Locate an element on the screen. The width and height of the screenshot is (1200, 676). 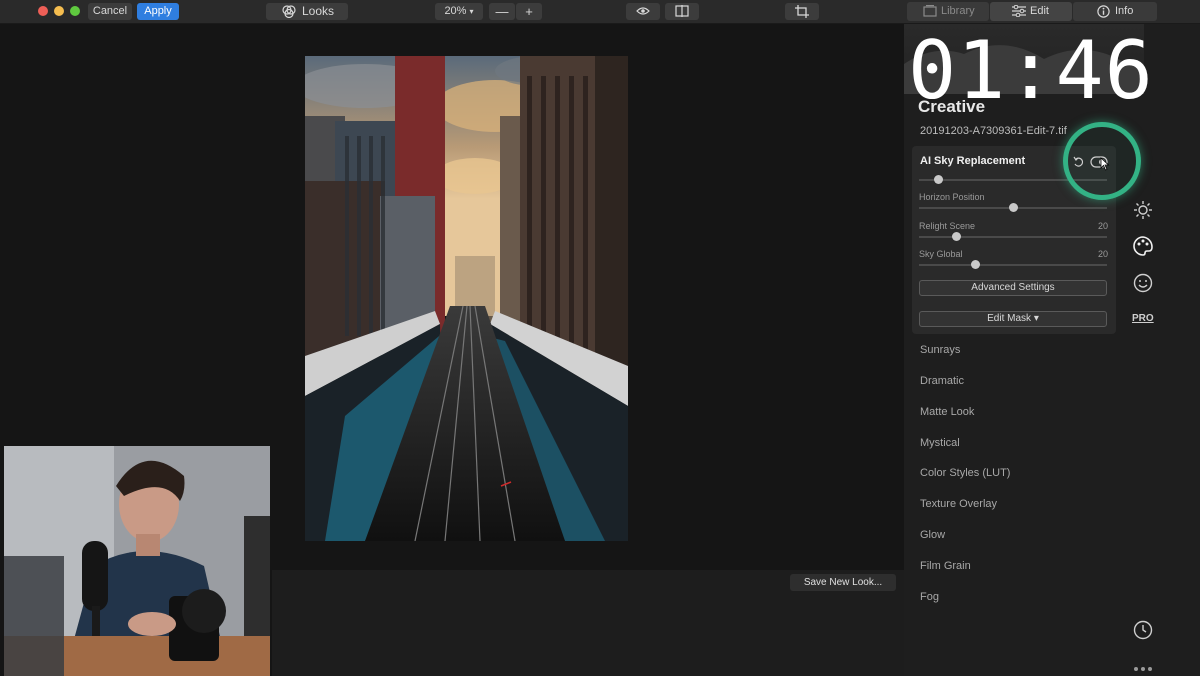
slider-knob-sky-global is located at coordinates (975, 264).